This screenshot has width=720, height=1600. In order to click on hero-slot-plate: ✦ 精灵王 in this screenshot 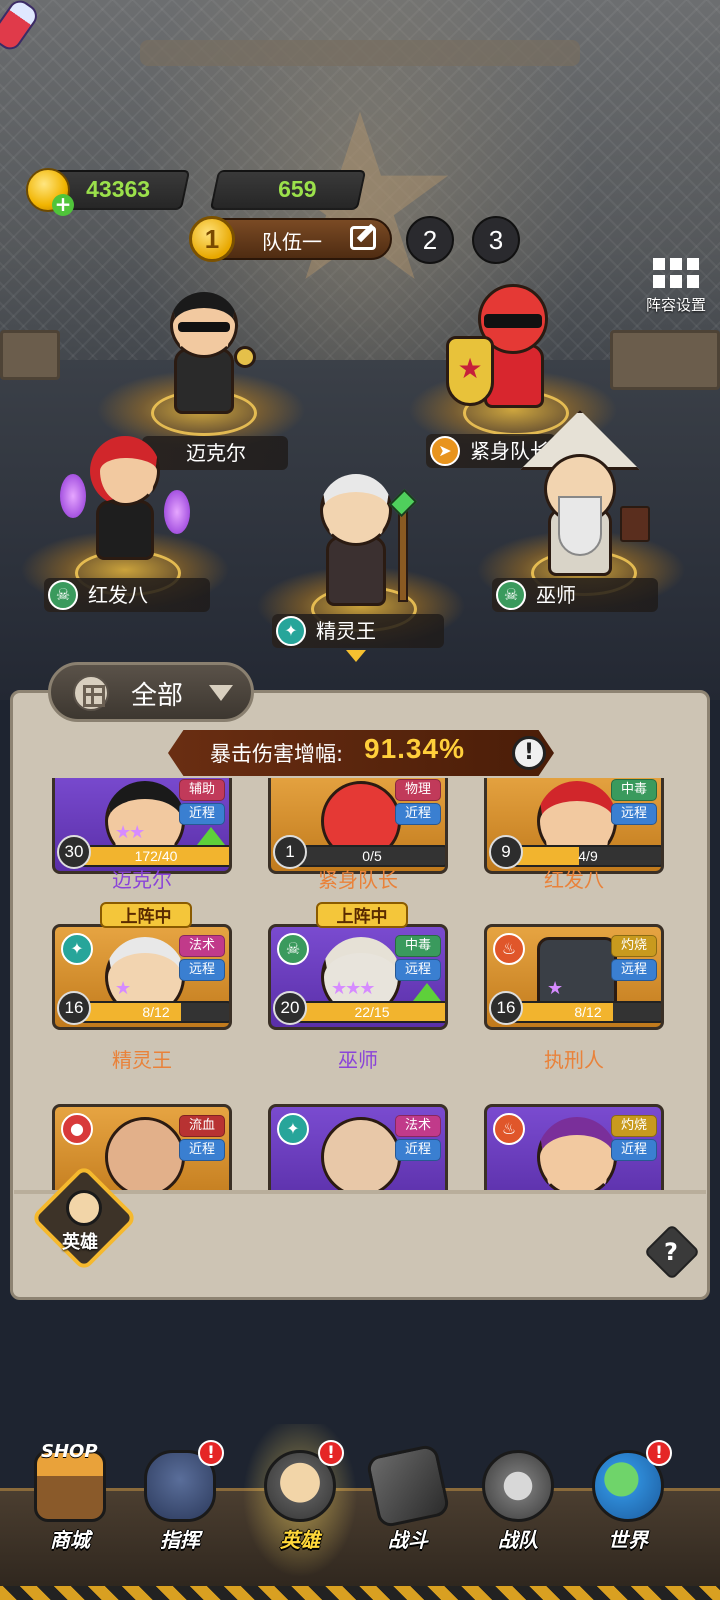, I will do `click(358, 631)`.